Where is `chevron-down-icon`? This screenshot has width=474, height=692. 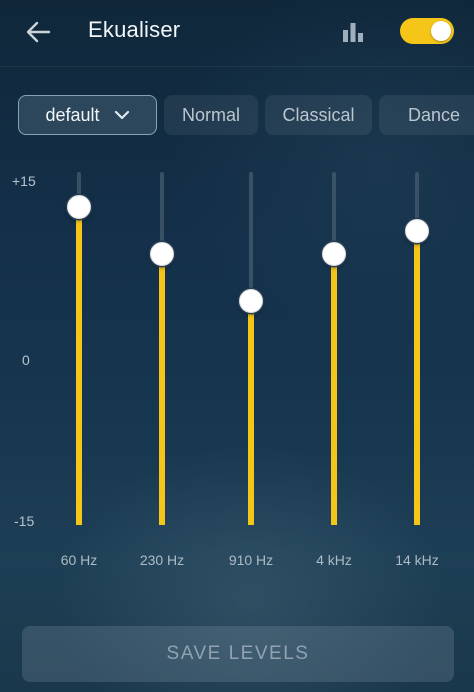
chevron-down-icon is located at coordinates (122, 115).